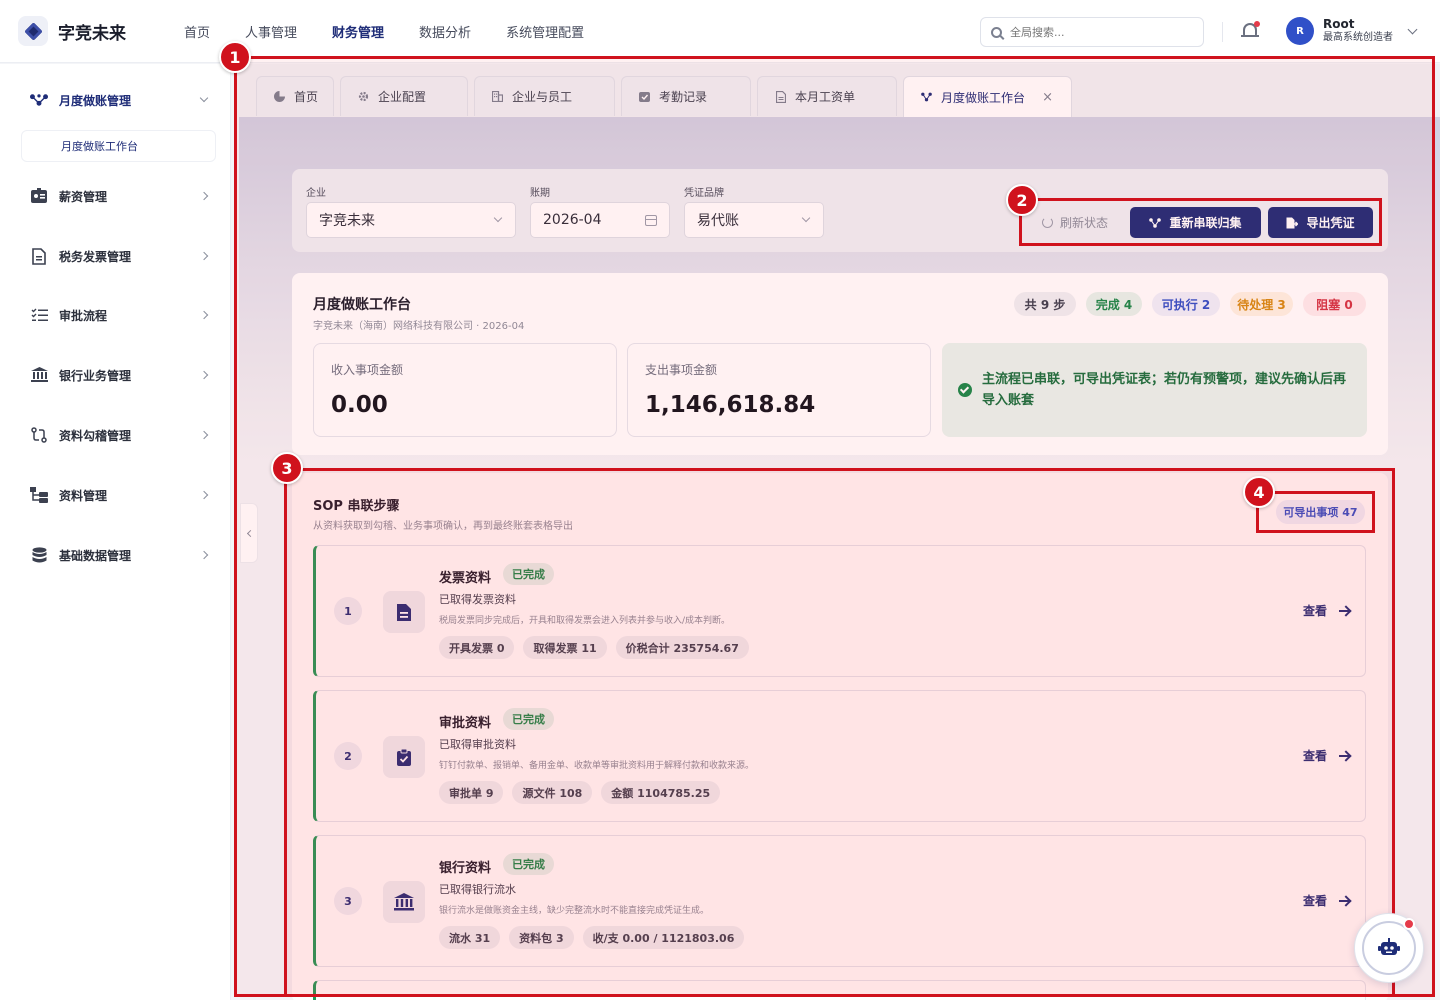 The width and height of the screenshot is (1440, 1000). I want to click on document-icon, so click(39, 256).